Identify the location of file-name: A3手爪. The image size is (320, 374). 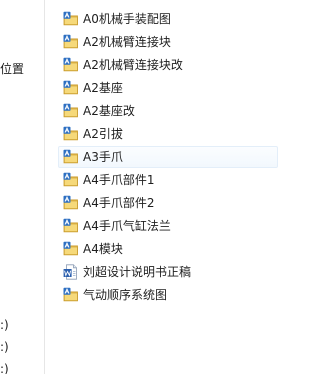
(103, 157).